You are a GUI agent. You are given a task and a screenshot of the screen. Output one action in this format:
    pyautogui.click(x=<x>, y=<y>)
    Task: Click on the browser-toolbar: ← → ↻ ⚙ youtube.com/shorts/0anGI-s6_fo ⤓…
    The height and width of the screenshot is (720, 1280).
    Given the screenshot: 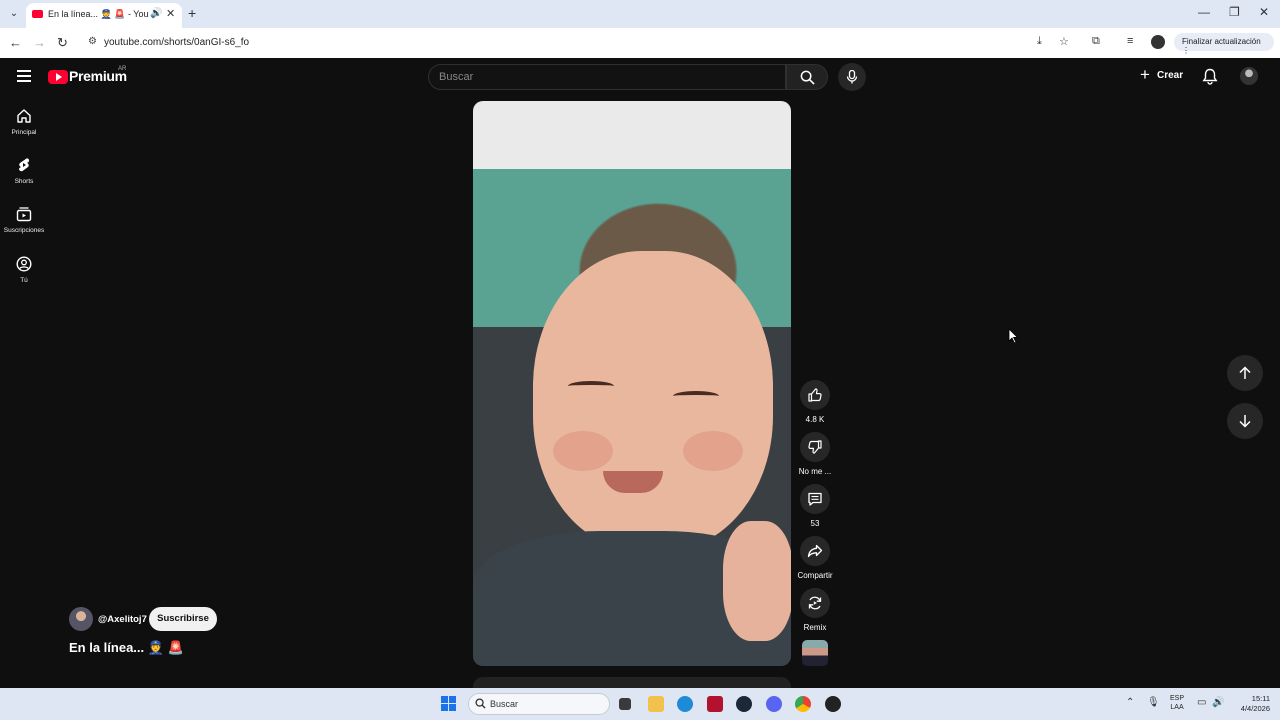 What is the action you would take?
    pyautogui.click(x=640, y=43)
    